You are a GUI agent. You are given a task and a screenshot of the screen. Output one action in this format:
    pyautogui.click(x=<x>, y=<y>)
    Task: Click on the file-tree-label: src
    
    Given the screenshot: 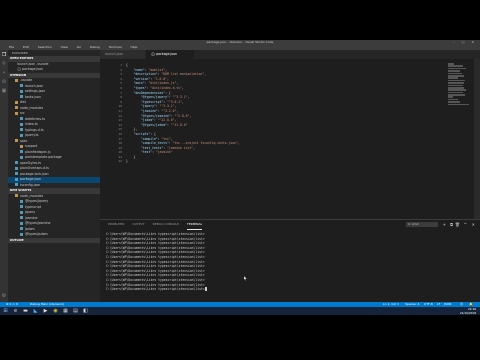 What is the action you would take?
    pyautogui.click(x=22, y=113)
    